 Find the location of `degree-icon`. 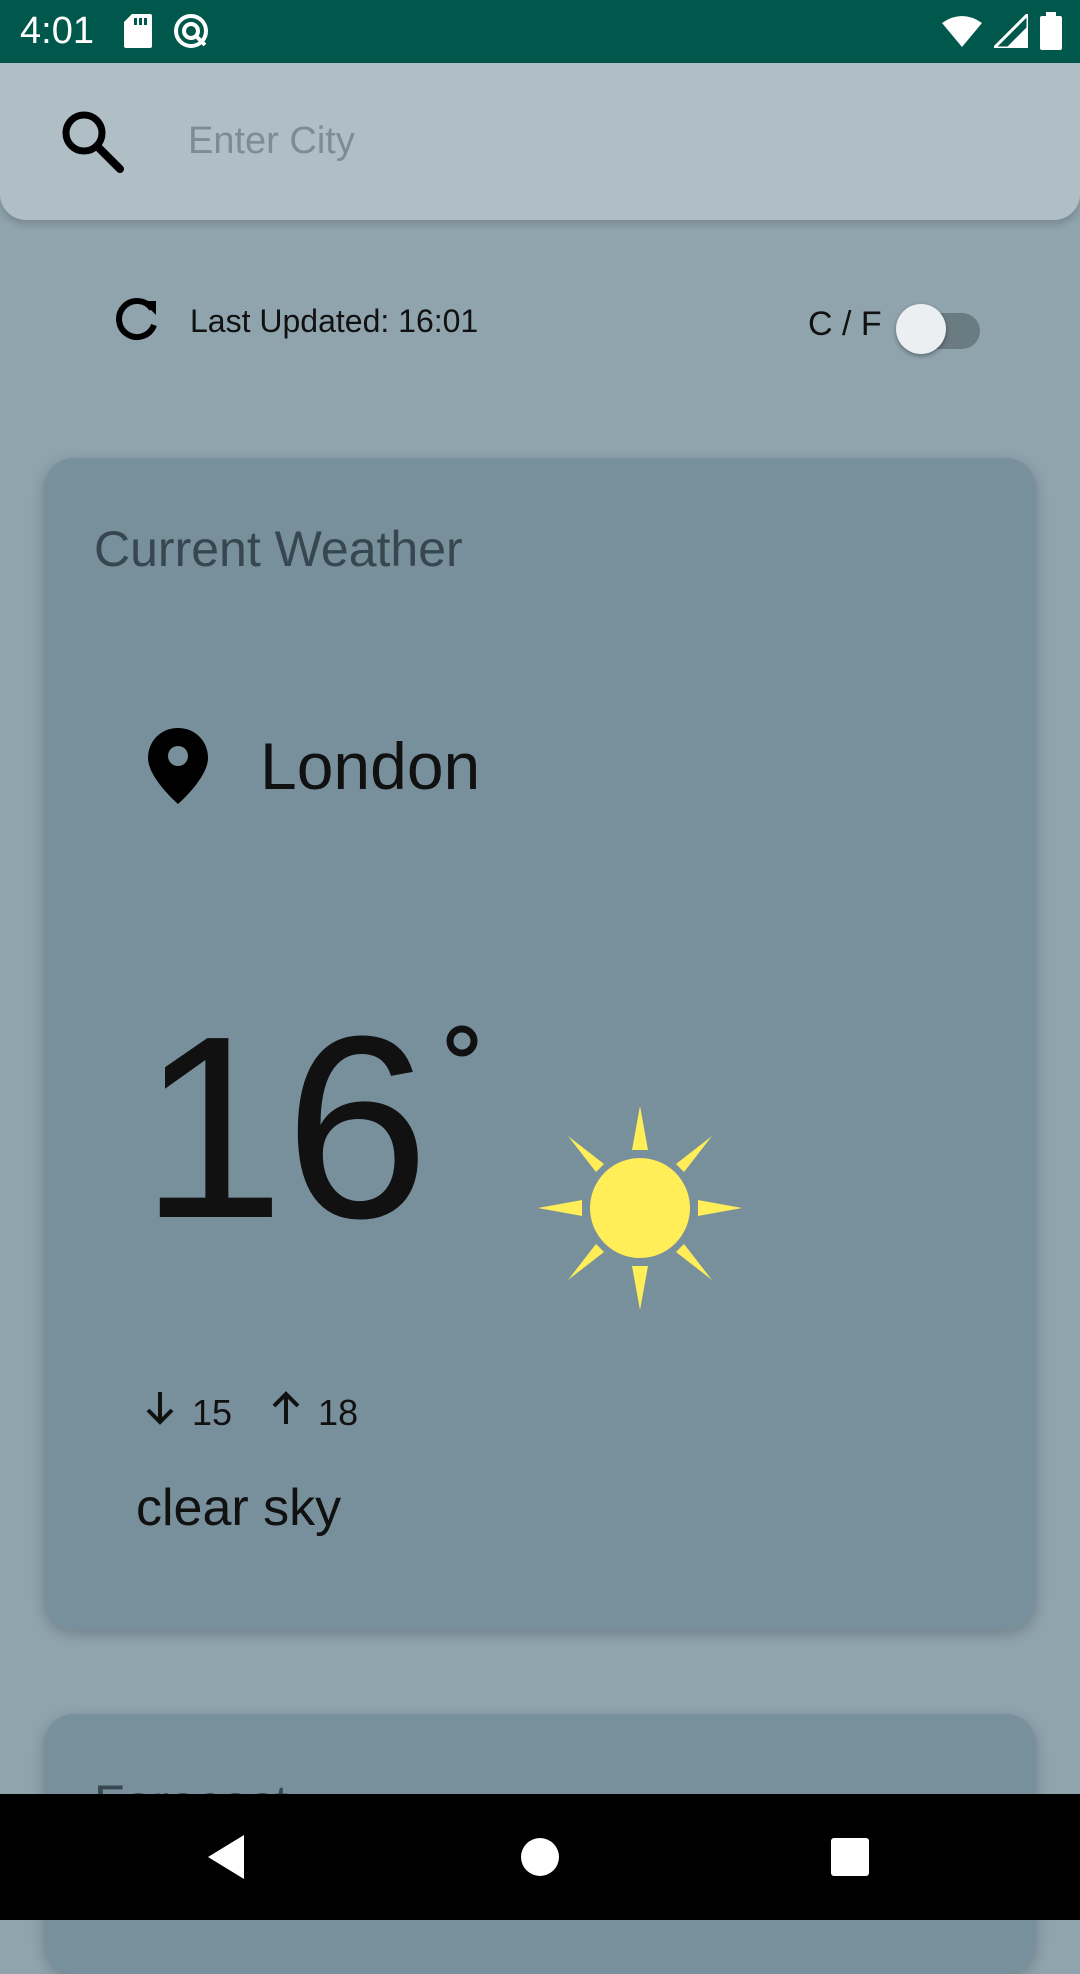

degree-icon is located at coordinates (462, 1041).